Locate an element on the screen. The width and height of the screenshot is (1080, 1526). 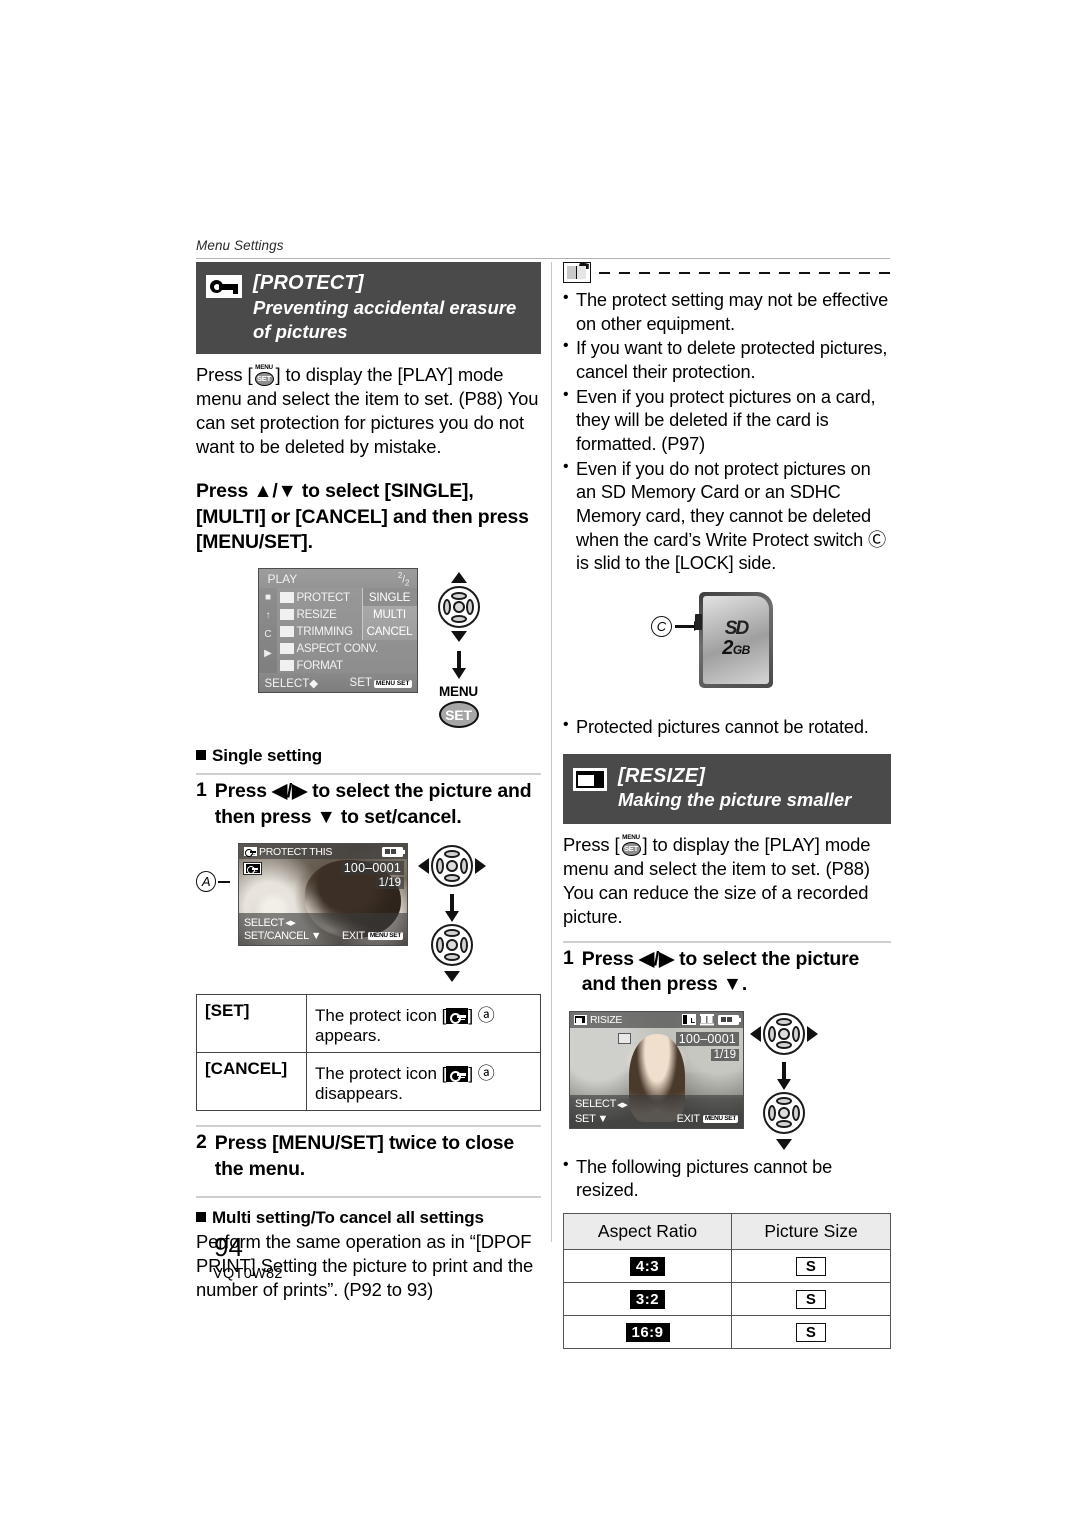
table-header-row: Aspect Ratio Picture Size is located at coordinates (726, 1231).